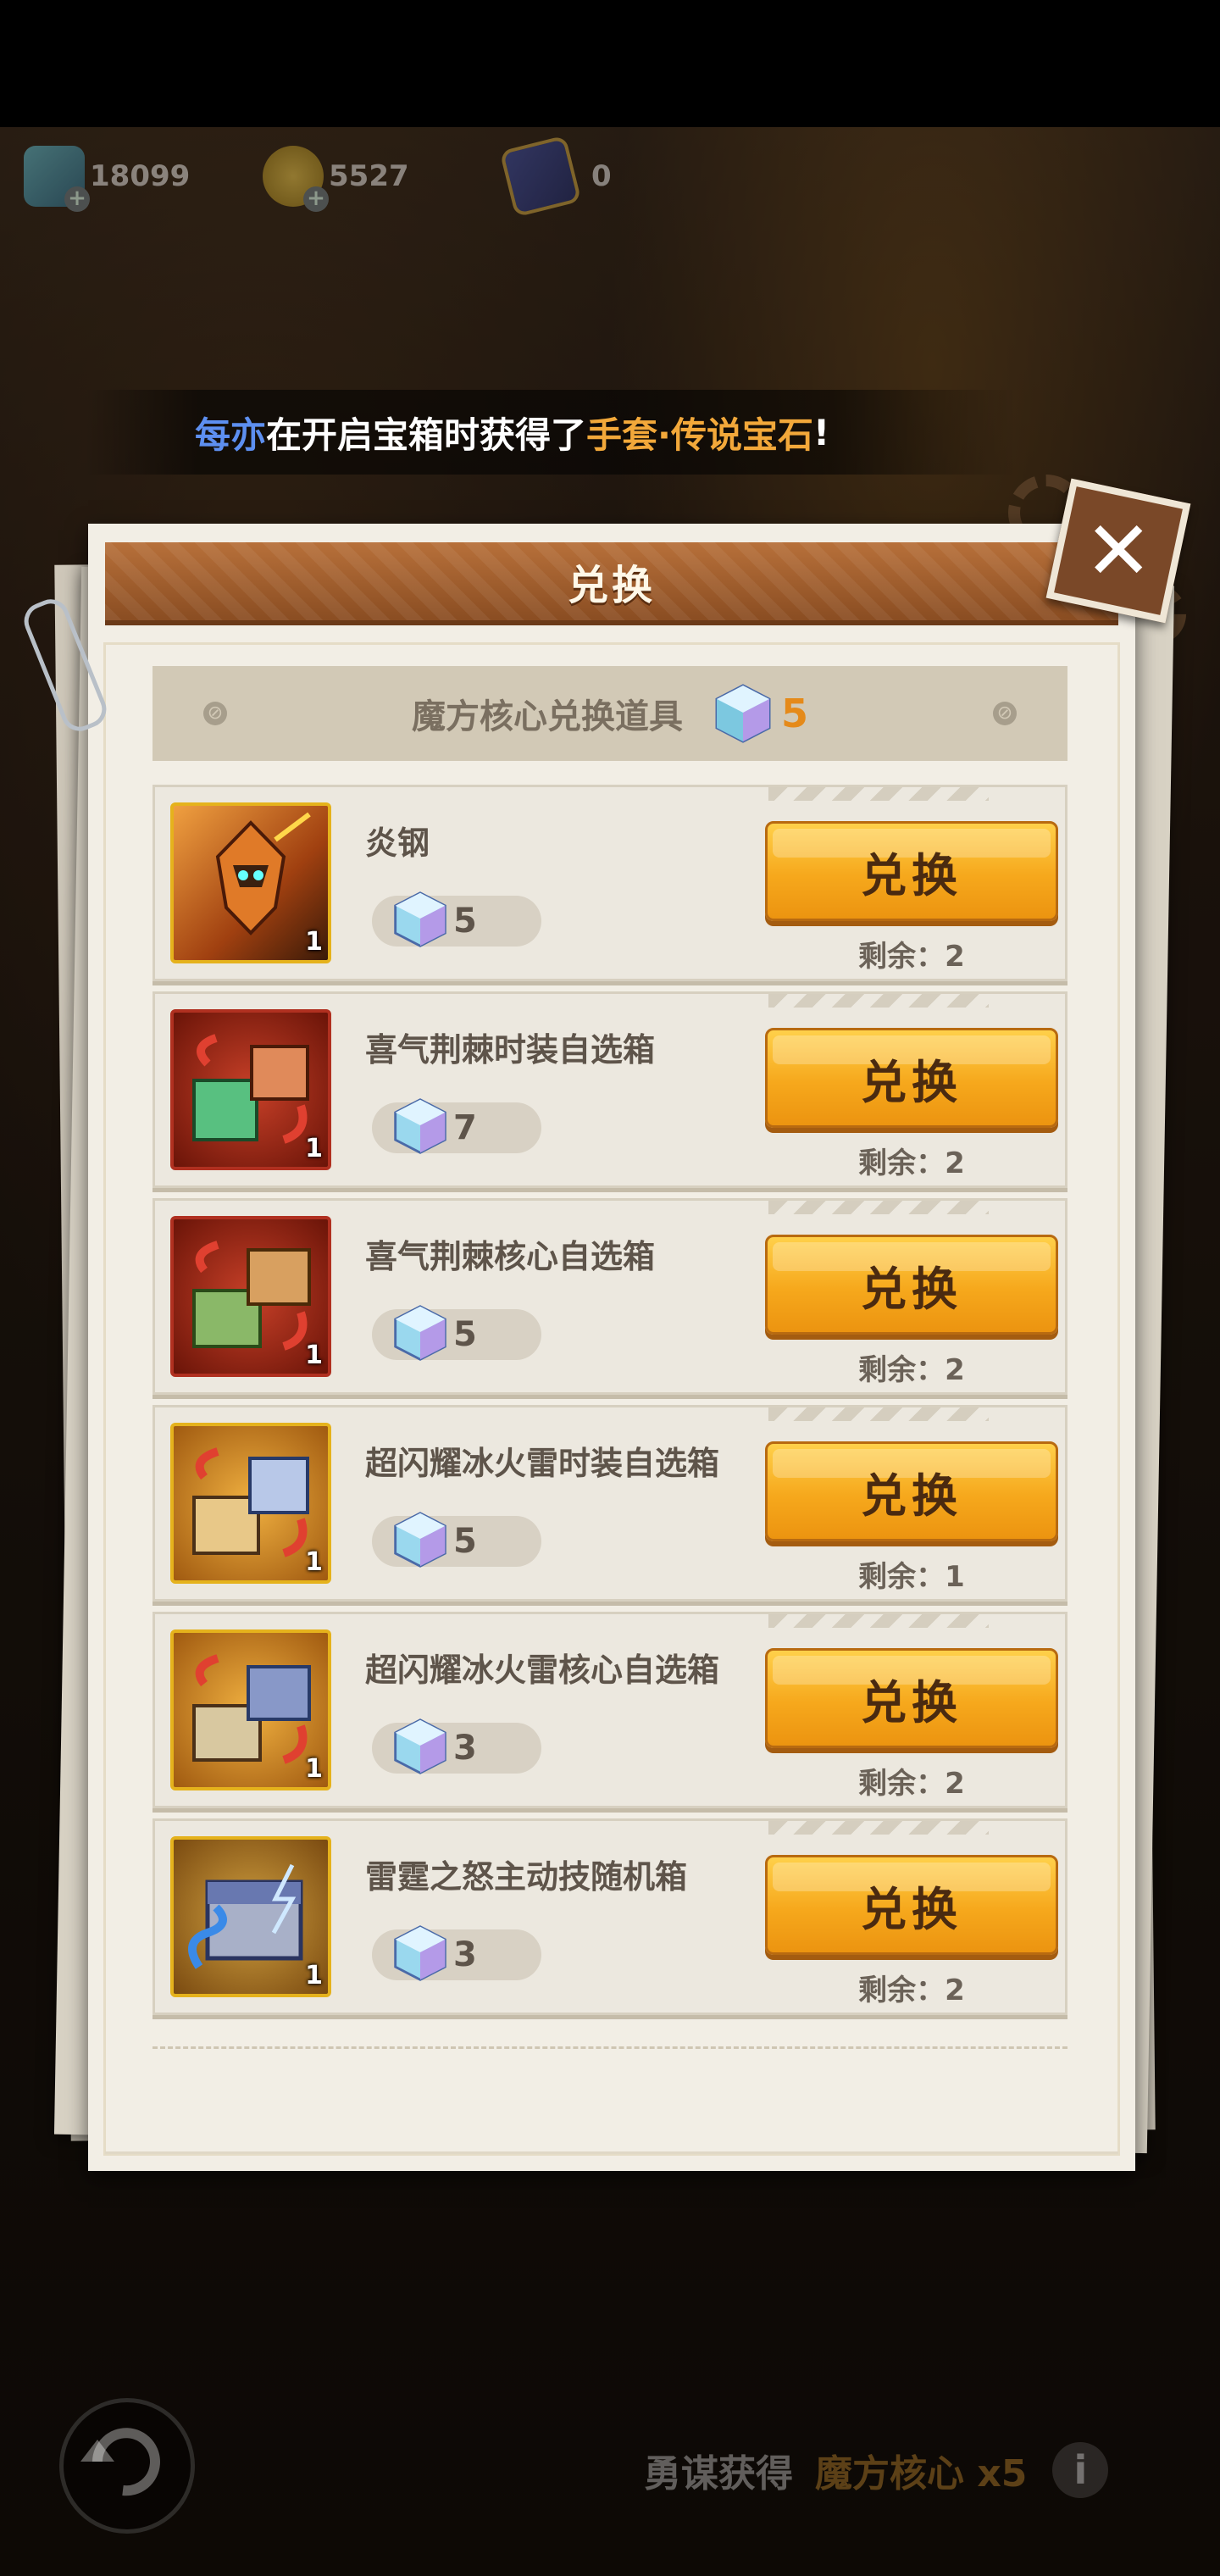  Describe the element at coordinates (57, 179) in the screenshot. I see `diamond-icon: +` at that location.